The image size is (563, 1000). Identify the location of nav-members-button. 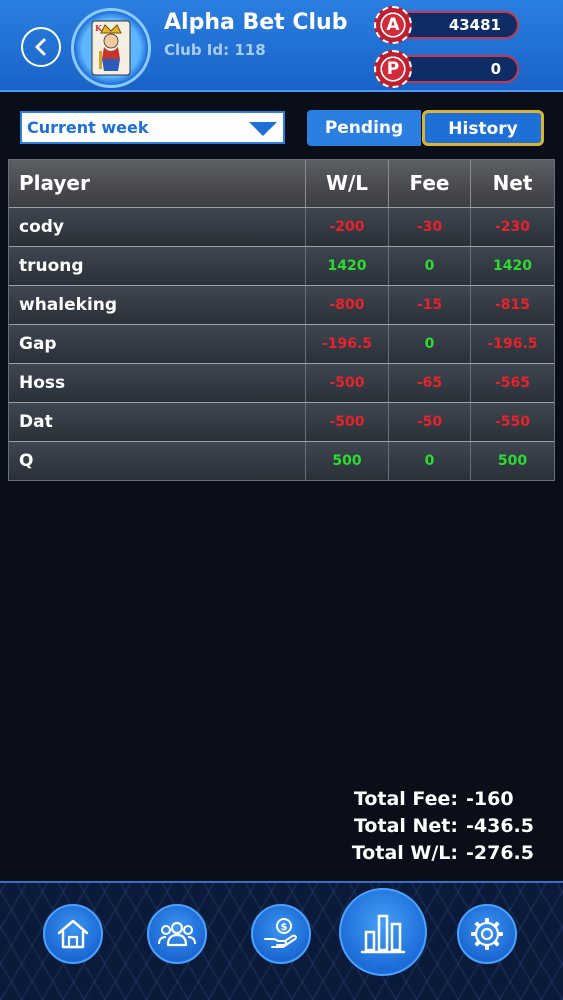
(177, 934).